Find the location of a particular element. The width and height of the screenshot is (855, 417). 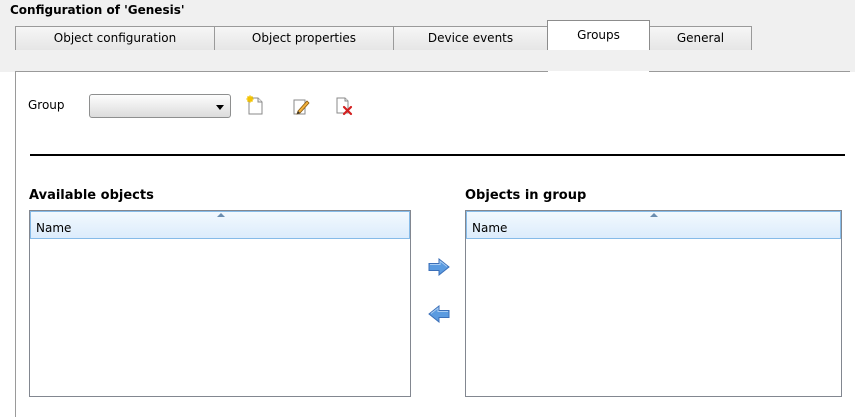

separator-line is located at coordinates (437, 155).